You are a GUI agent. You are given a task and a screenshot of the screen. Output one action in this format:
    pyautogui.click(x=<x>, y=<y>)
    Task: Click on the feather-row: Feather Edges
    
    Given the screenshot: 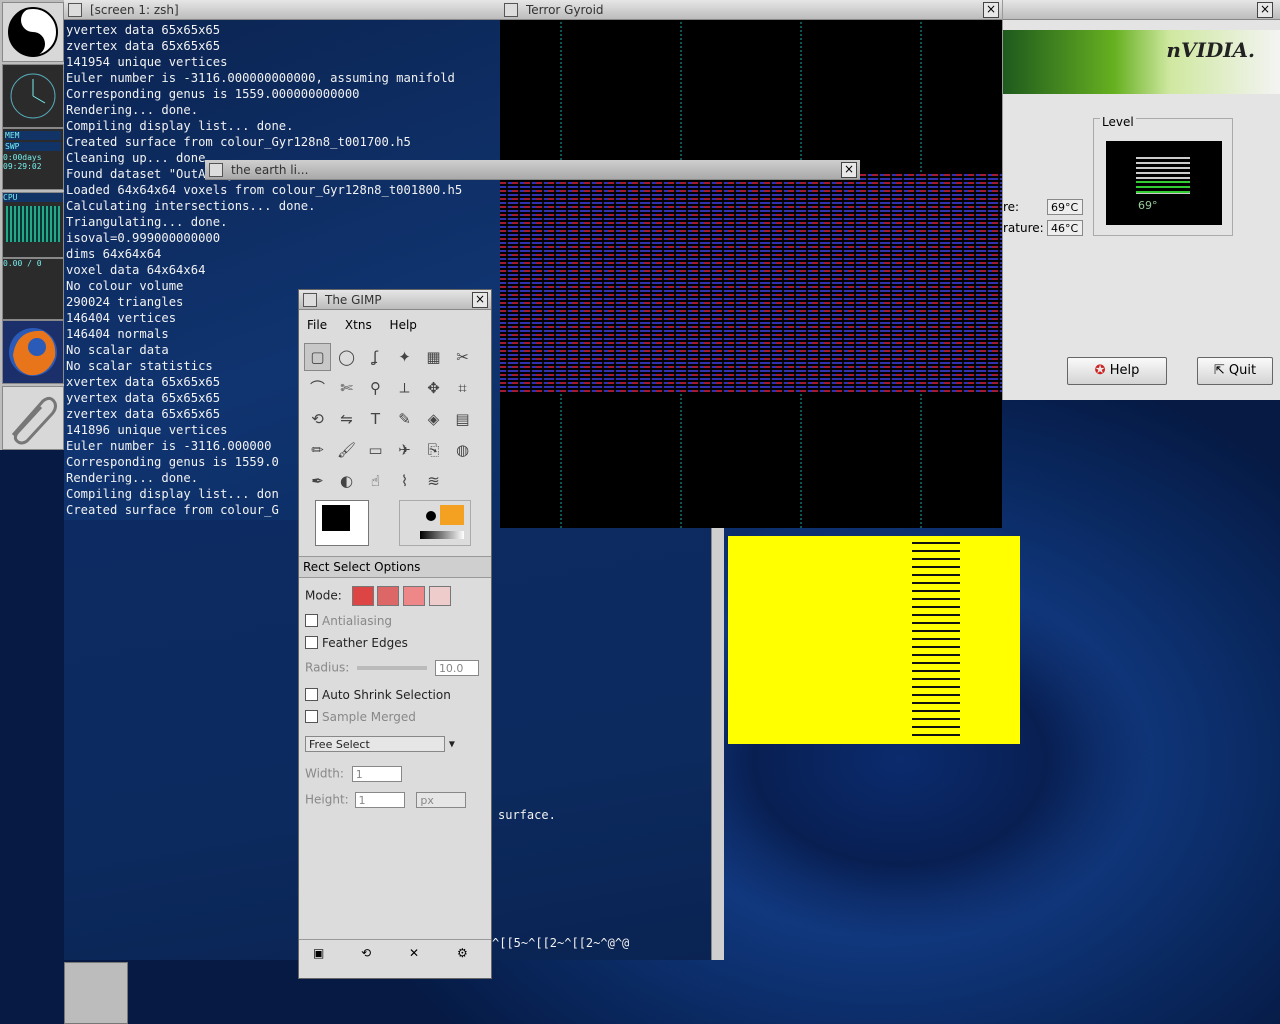 What is the action you would take?
    pyautogui.click(x=356, y=643)
    